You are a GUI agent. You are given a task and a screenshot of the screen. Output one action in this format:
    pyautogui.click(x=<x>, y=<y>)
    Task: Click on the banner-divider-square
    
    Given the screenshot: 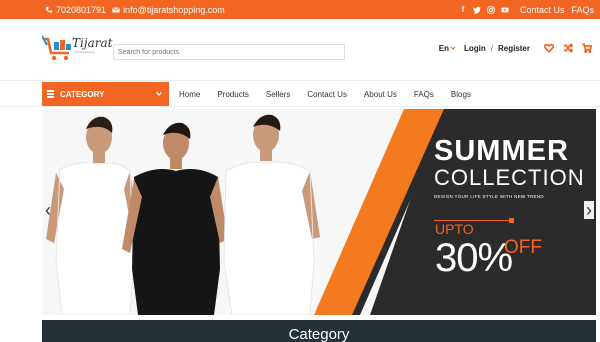 What is the action you would take?
    pyautogui.click(x=511, y=220)
    